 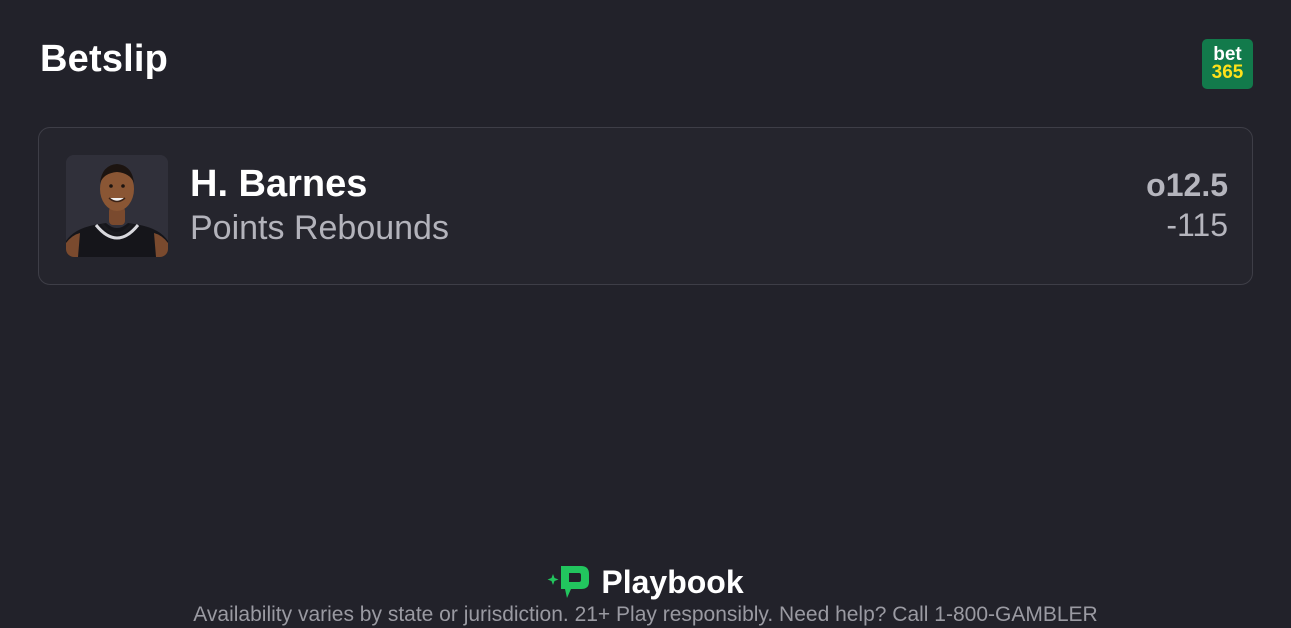 I want to click on player-avatar, so click(x=117, y=206).